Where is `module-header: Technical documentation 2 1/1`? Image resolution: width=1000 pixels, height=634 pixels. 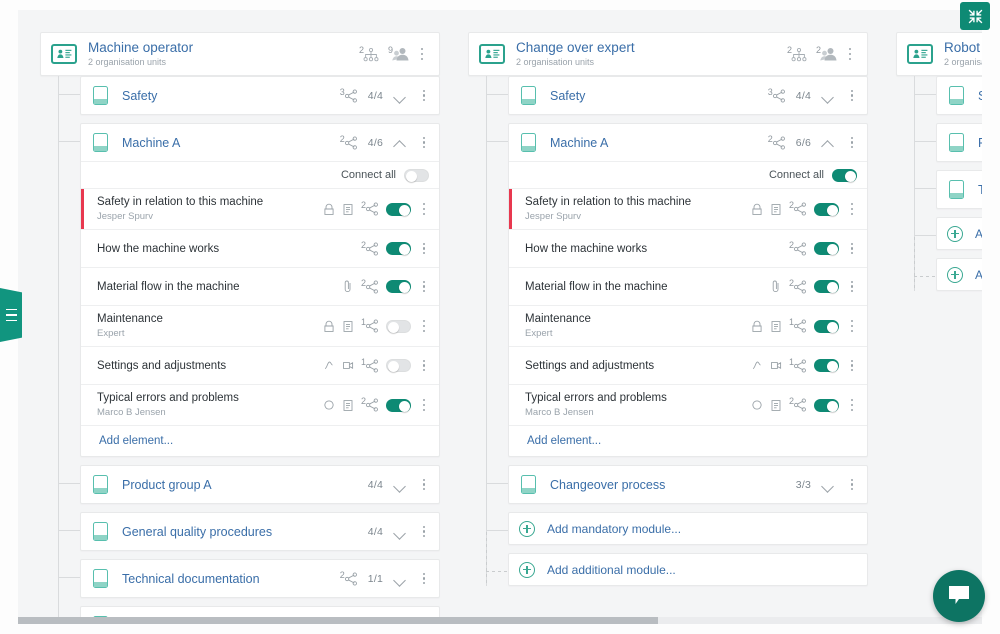
module-header: Technical documentation 2 1/1 is located at coordinates (260, 578).